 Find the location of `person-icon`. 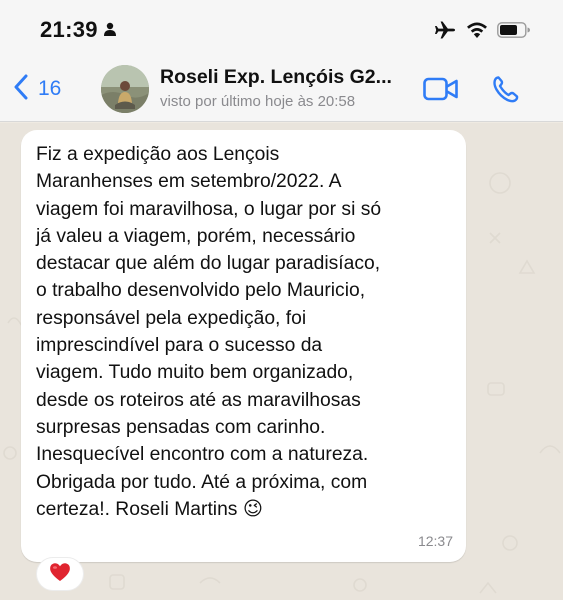

person-icon is located at coordinates (110, 31).